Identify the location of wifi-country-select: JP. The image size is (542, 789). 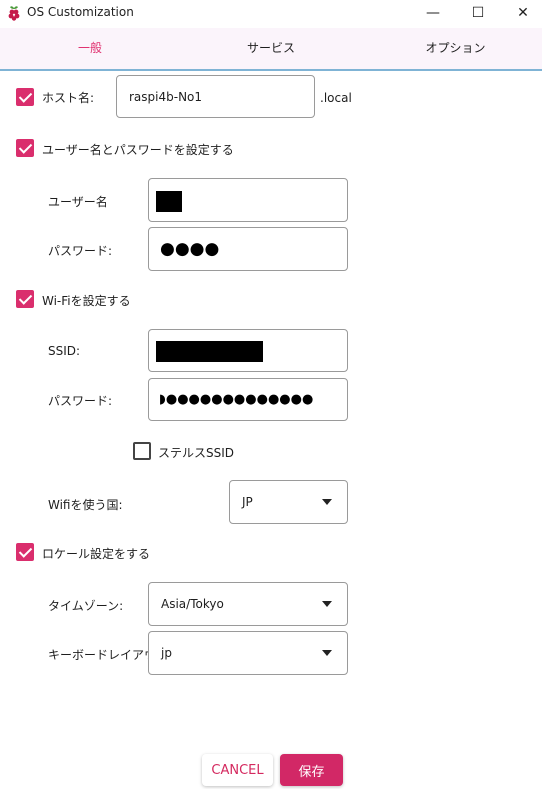
(288, 502).